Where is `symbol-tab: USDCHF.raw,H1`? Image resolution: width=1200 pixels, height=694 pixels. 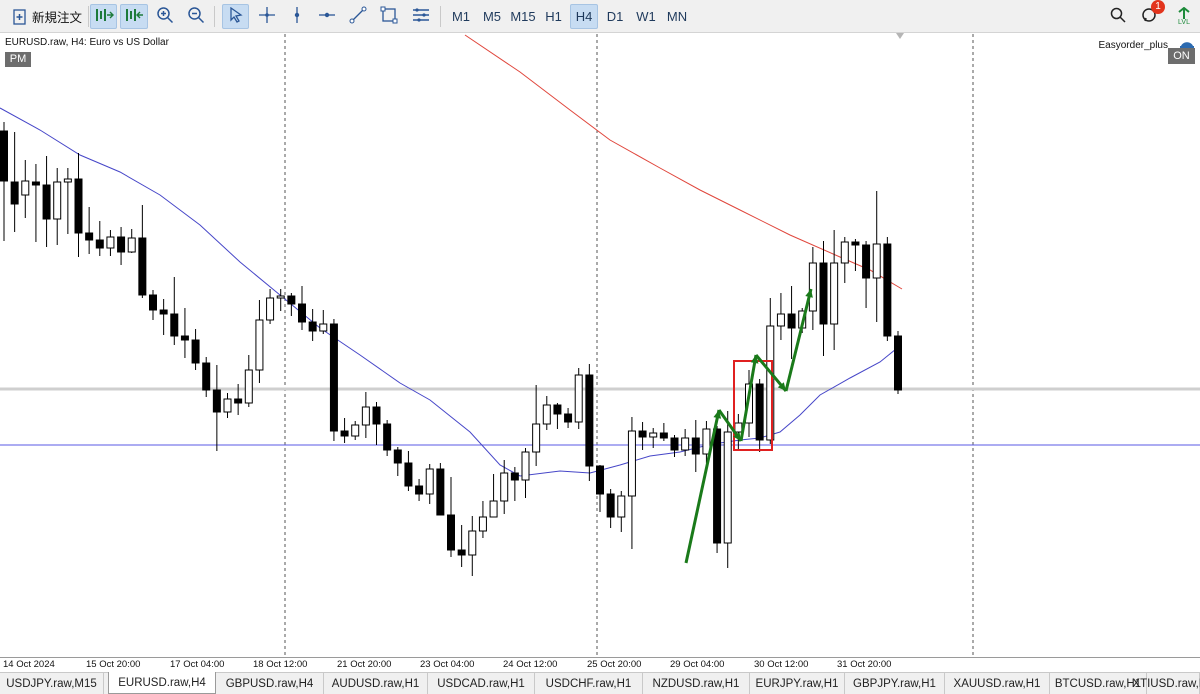 symbol-tab: USDCHF.raw,H1 is located at coordinates (589, 683).